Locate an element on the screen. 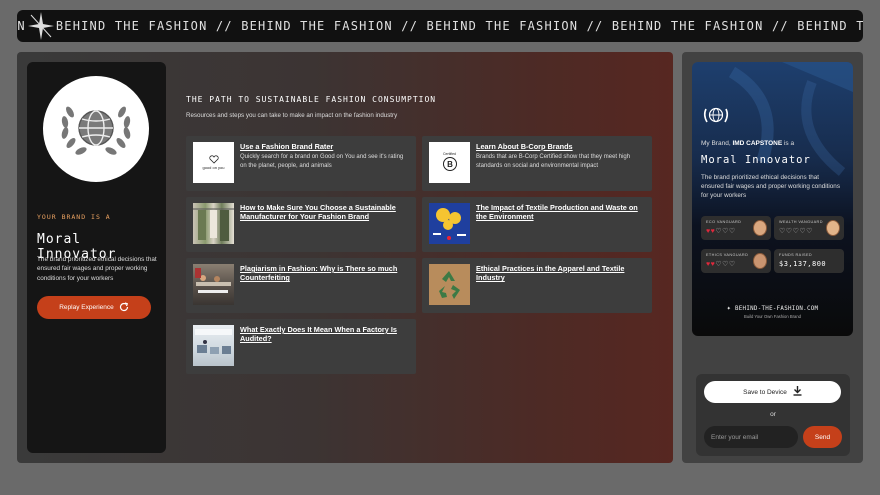 This screenshot has width=880, height=495. stat-ethics-vanguard: ETHICS VANGUARD ♥♥♡♡♡ is located at coordinates (736, 261).